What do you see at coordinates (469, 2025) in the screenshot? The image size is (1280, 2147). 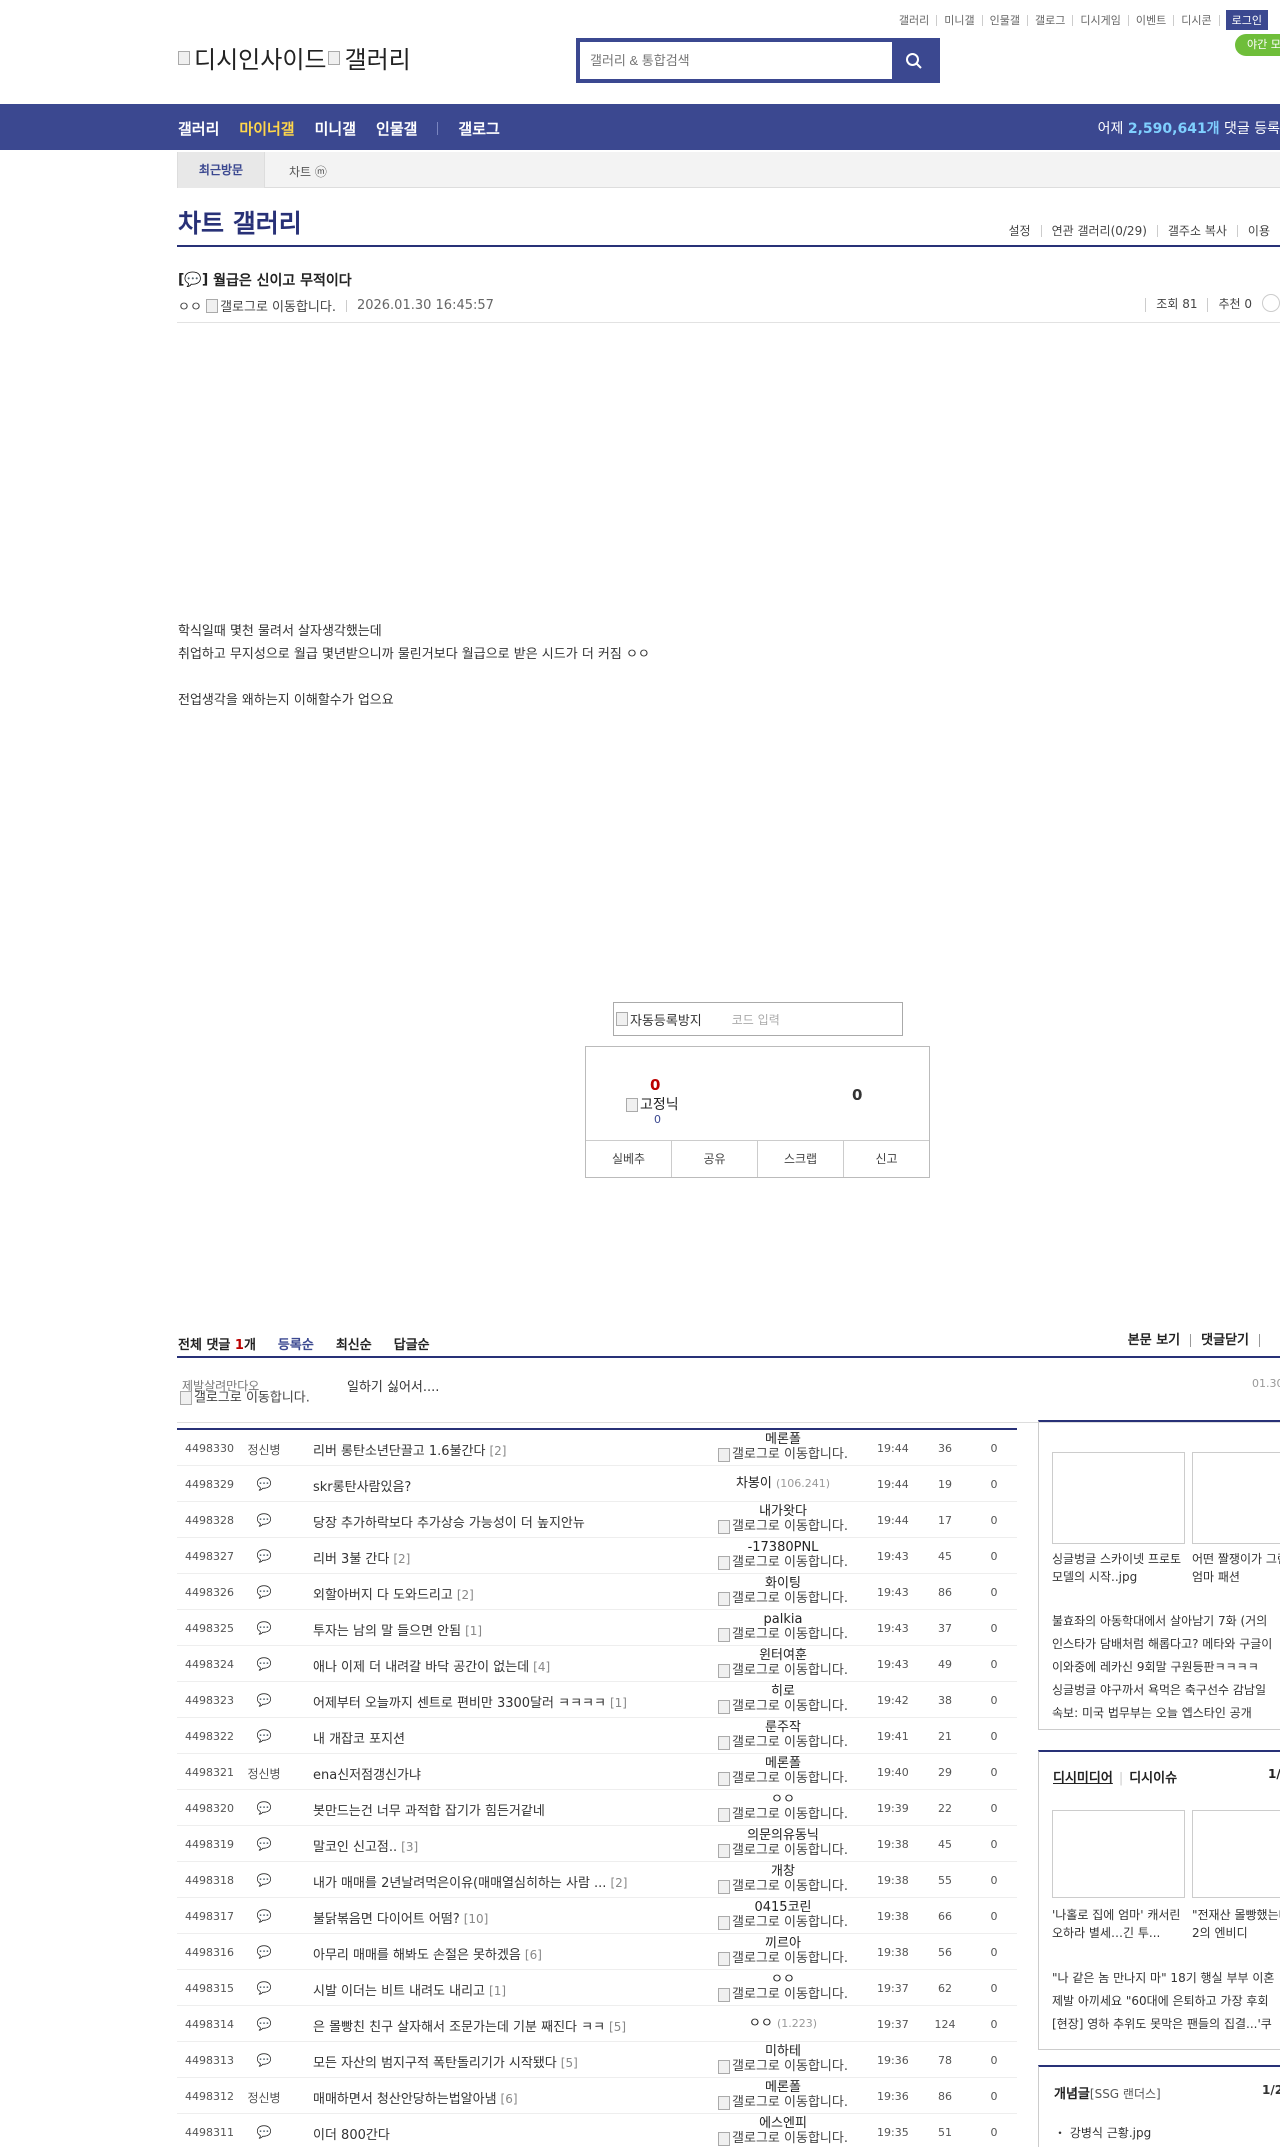 I see `post-link: 은 몰빵친 친구 살자해서 조문가는데 기분 째진다 ㅋㅋ [5]` at bounding box center [469, 2025].